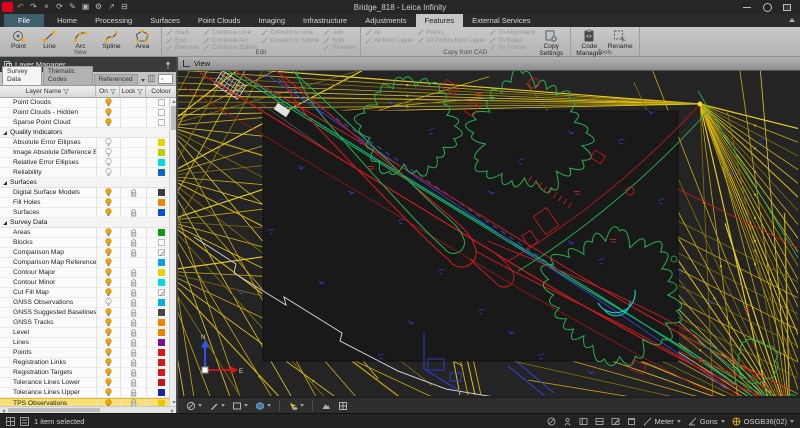 Image resolution: width=800 pixels, height=428 pixels. What do you see at coordinates (389, 33) in the screenshot?
I see `ribbon-button-all: All` at bounding box center [389, 33].